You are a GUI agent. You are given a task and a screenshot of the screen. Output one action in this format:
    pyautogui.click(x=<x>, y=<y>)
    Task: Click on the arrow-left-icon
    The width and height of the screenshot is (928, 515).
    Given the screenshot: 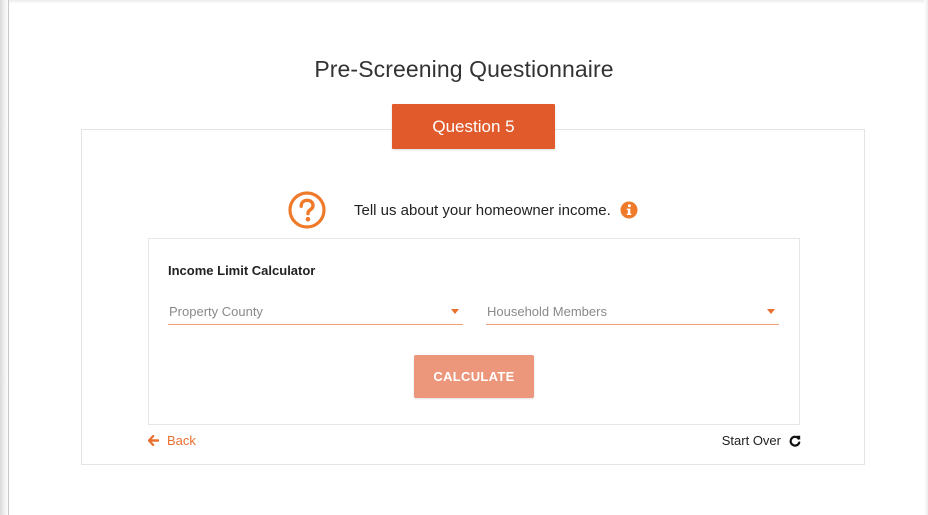 What is the action you would take?
    pyautogui.click(x=153, y=440)
    